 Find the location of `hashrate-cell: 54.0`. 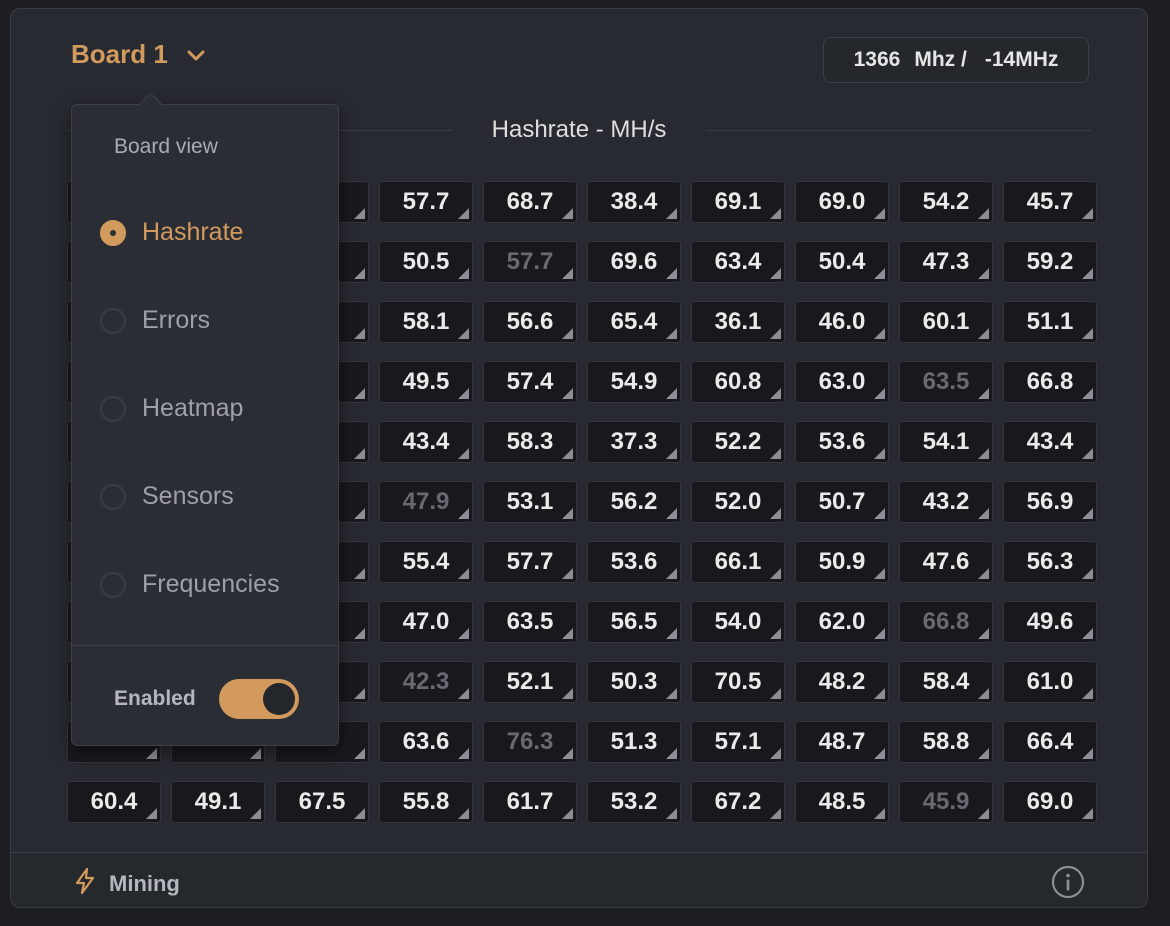

hashrate-cell: 54.0 is located at coordinates (738, 622).